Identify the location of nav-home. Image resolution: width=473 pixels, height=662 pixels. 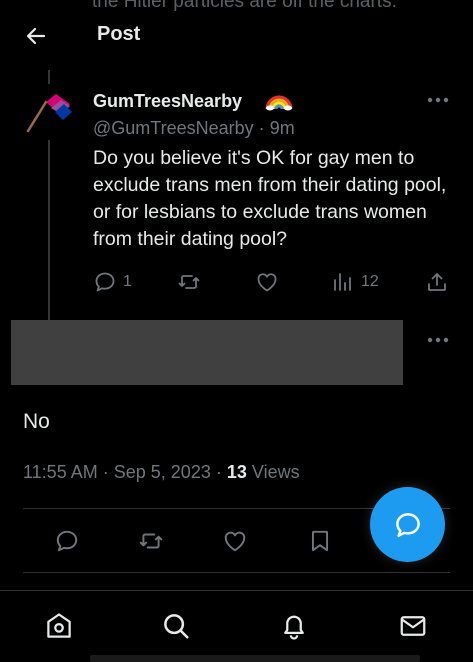
(59, 626).